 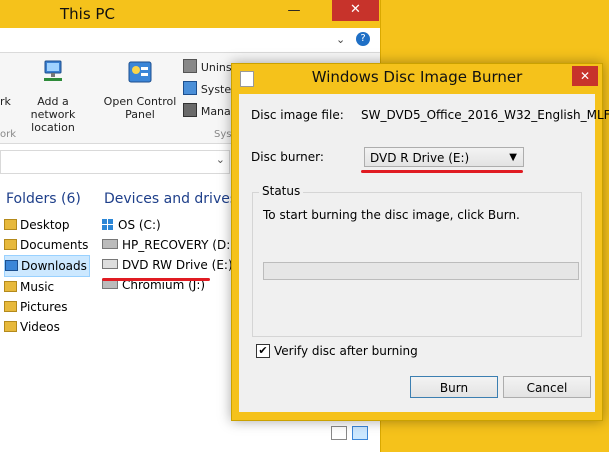 What do you see at coordinates (5, 101) in the screenshot?
I see `ribbon-cut-label: rk` at bounding box center [5, 101].